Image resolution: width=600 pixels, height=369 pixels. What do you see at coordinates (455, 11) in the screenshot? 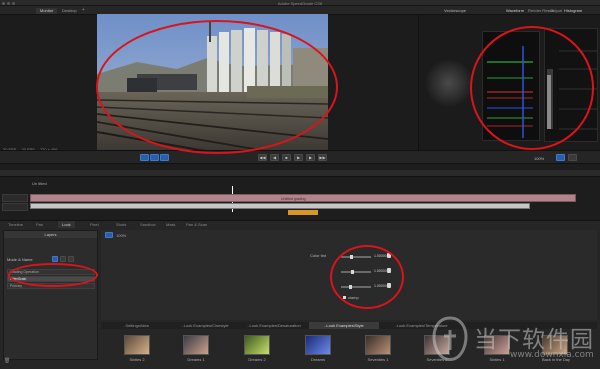
I see `vectorscope-tab: Vectorscope` at bounding box center [455, 11].